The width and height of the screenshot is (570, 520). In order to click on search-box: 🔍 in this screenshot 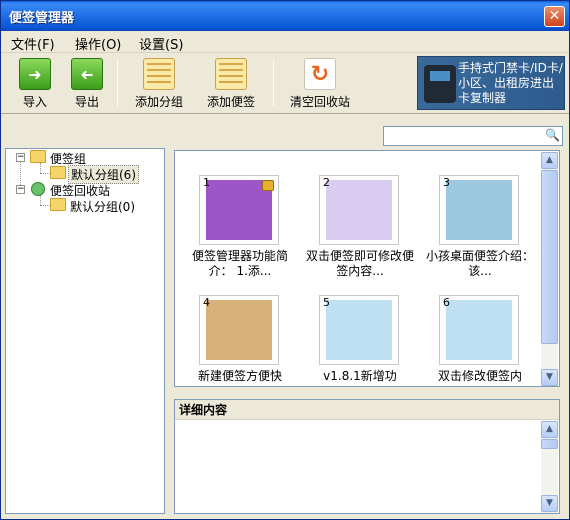, I will do `click(473, 136)`.